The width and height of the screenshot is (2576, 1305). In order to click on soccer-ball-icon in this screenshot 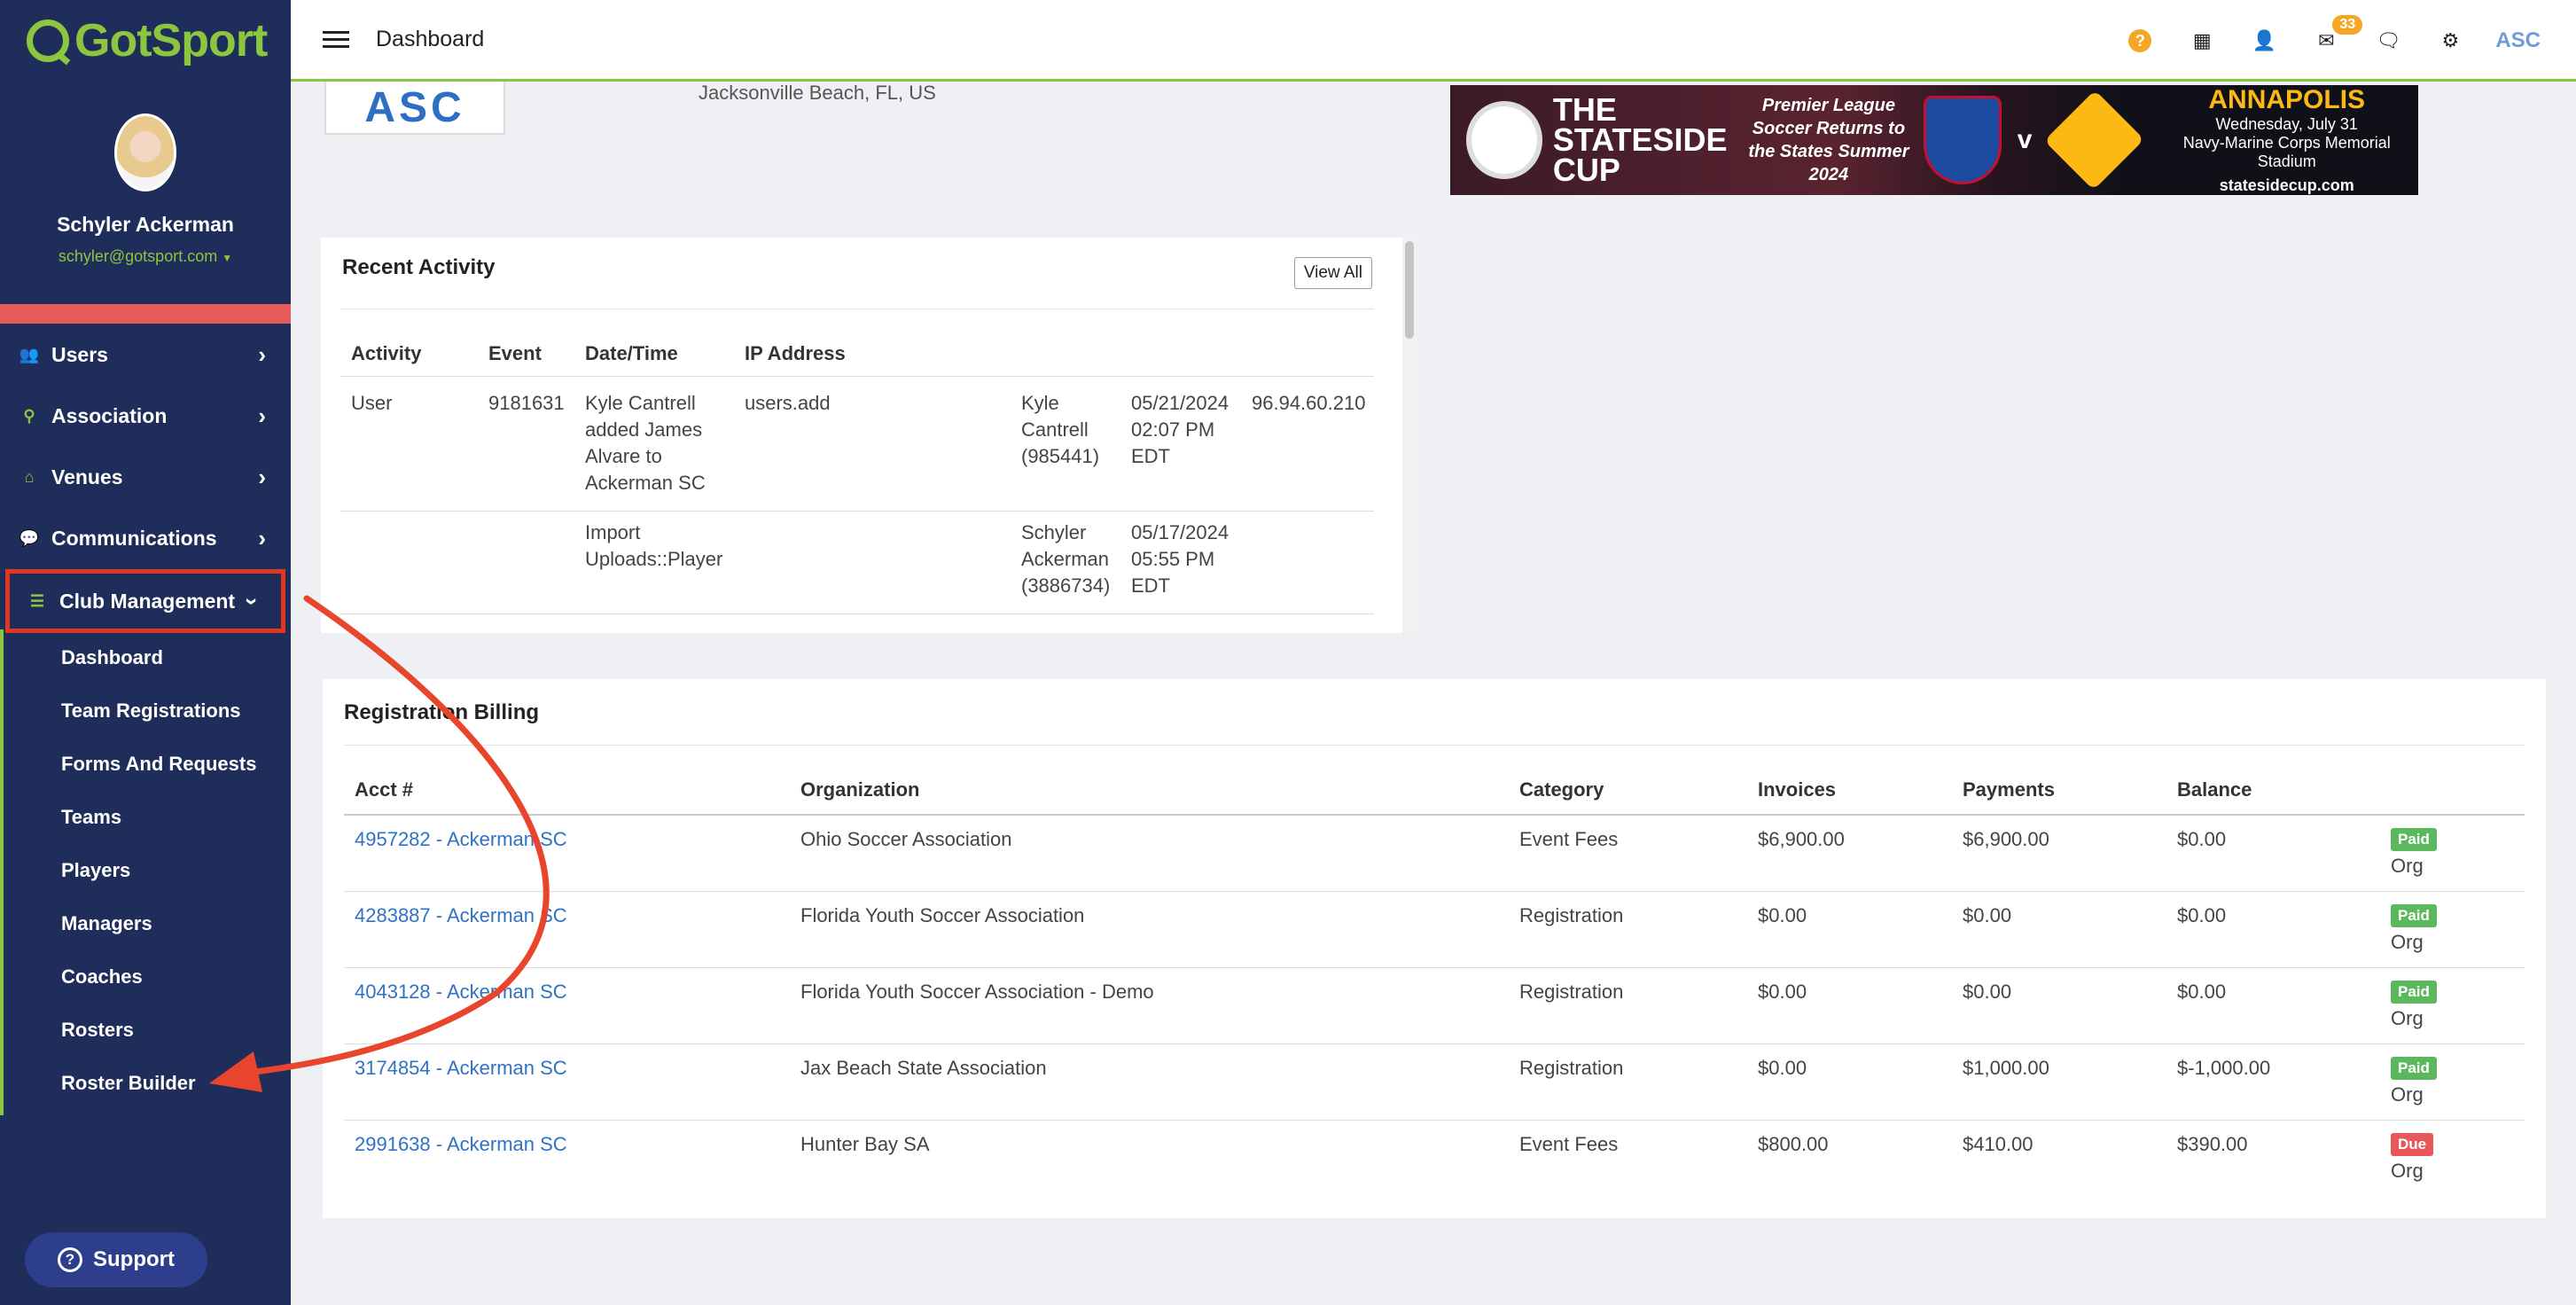, I will do `click(1504, 140)`.